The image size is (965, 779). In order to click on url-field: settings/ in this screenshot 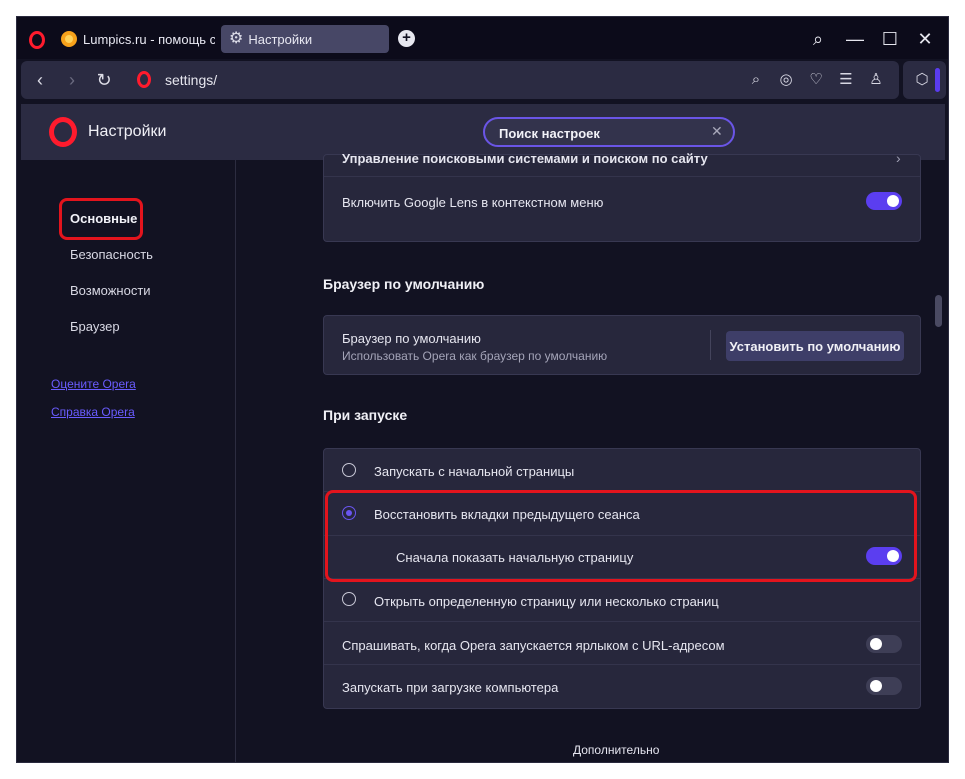, I will do `click(191, 80)`.